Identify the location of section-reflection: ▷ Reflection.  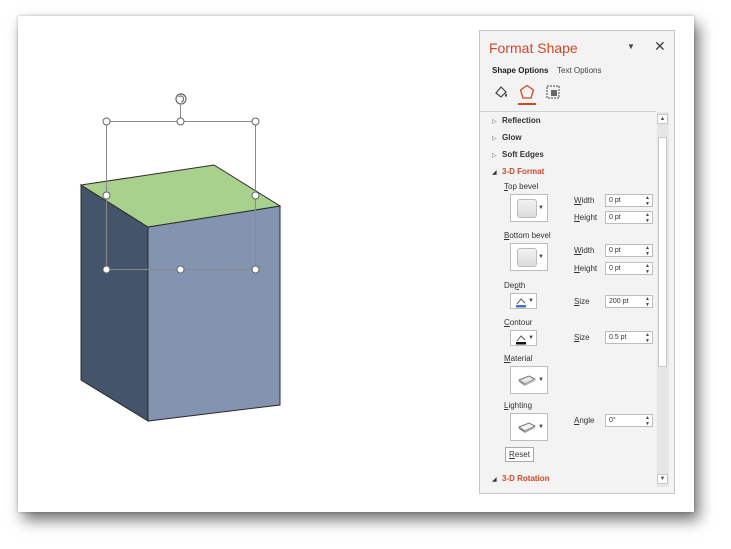
(516, 120).